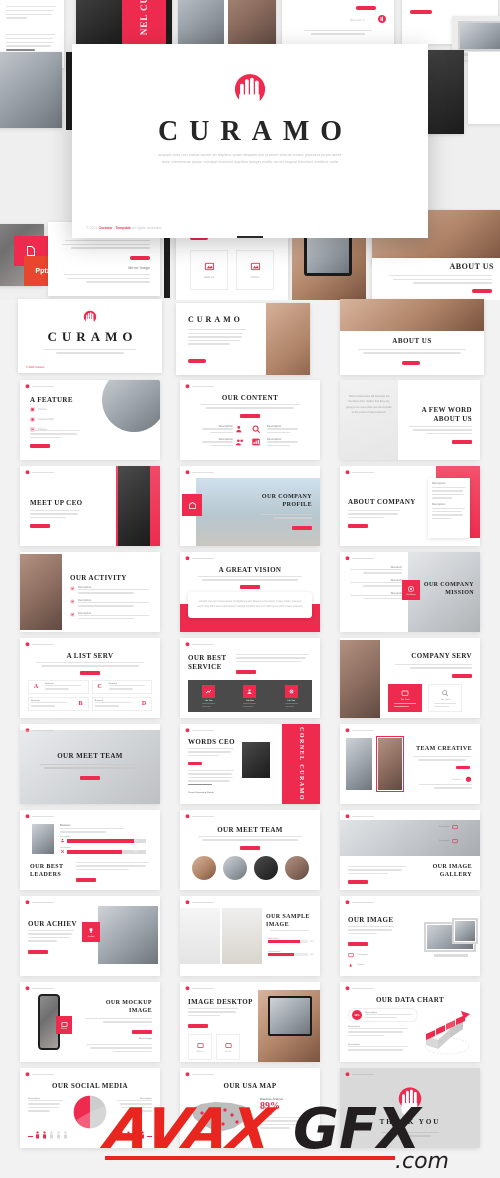 The image size is (500, 1178). What do you see at coordinates (250, 92) in the screenshot?
I see `hero-logo` at bounding box center [250, 92].